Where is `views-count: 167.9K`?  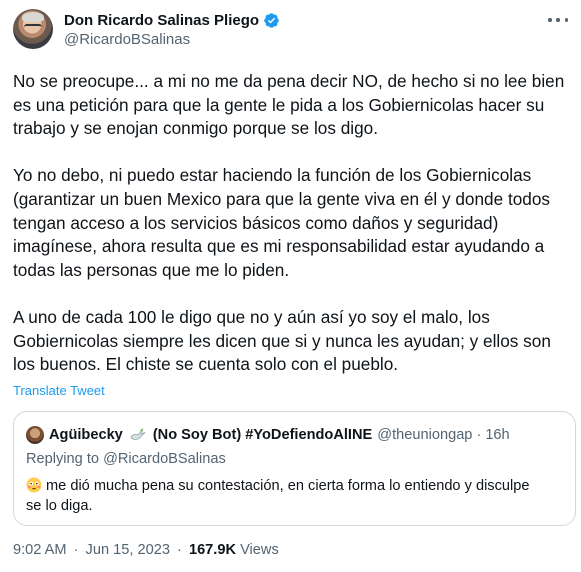
views-count: 167.9K is located at coordinates (212, 550).